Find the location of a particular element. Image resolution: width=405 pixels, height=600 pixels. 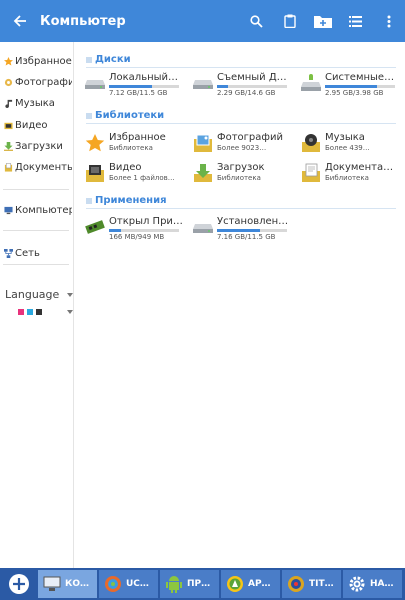

document-icon is located at coordinates (311, 173).